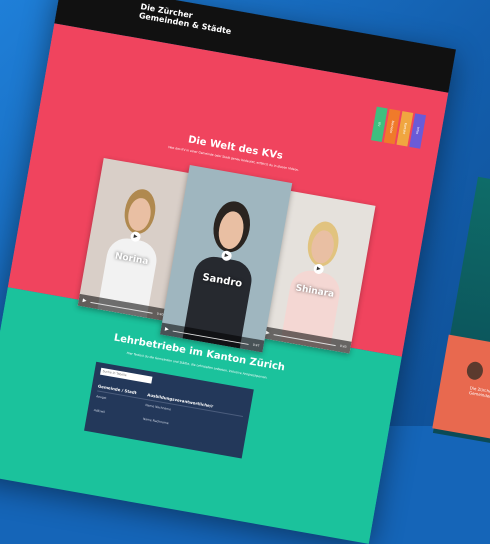  What do you see at coordinates (99, 411) in the screenshot?
I see `cell-place: Adliswil` at bounding box center [99, 411].